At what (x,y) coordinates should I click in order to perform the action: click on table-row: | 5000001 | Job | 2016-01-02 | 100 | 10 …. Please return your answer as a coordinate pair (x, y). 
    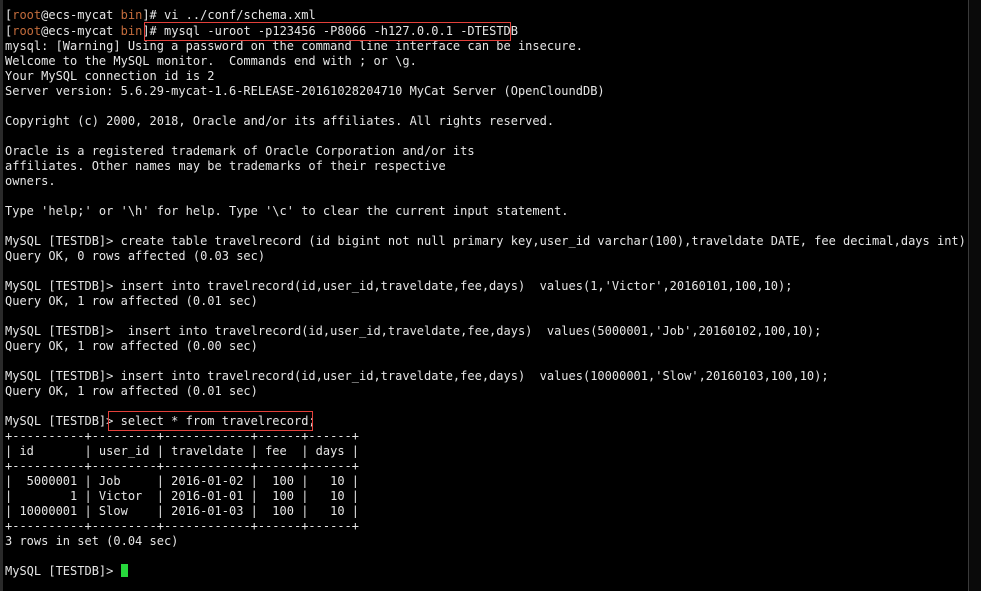
    Looking at the image, I should click on (182, 481).